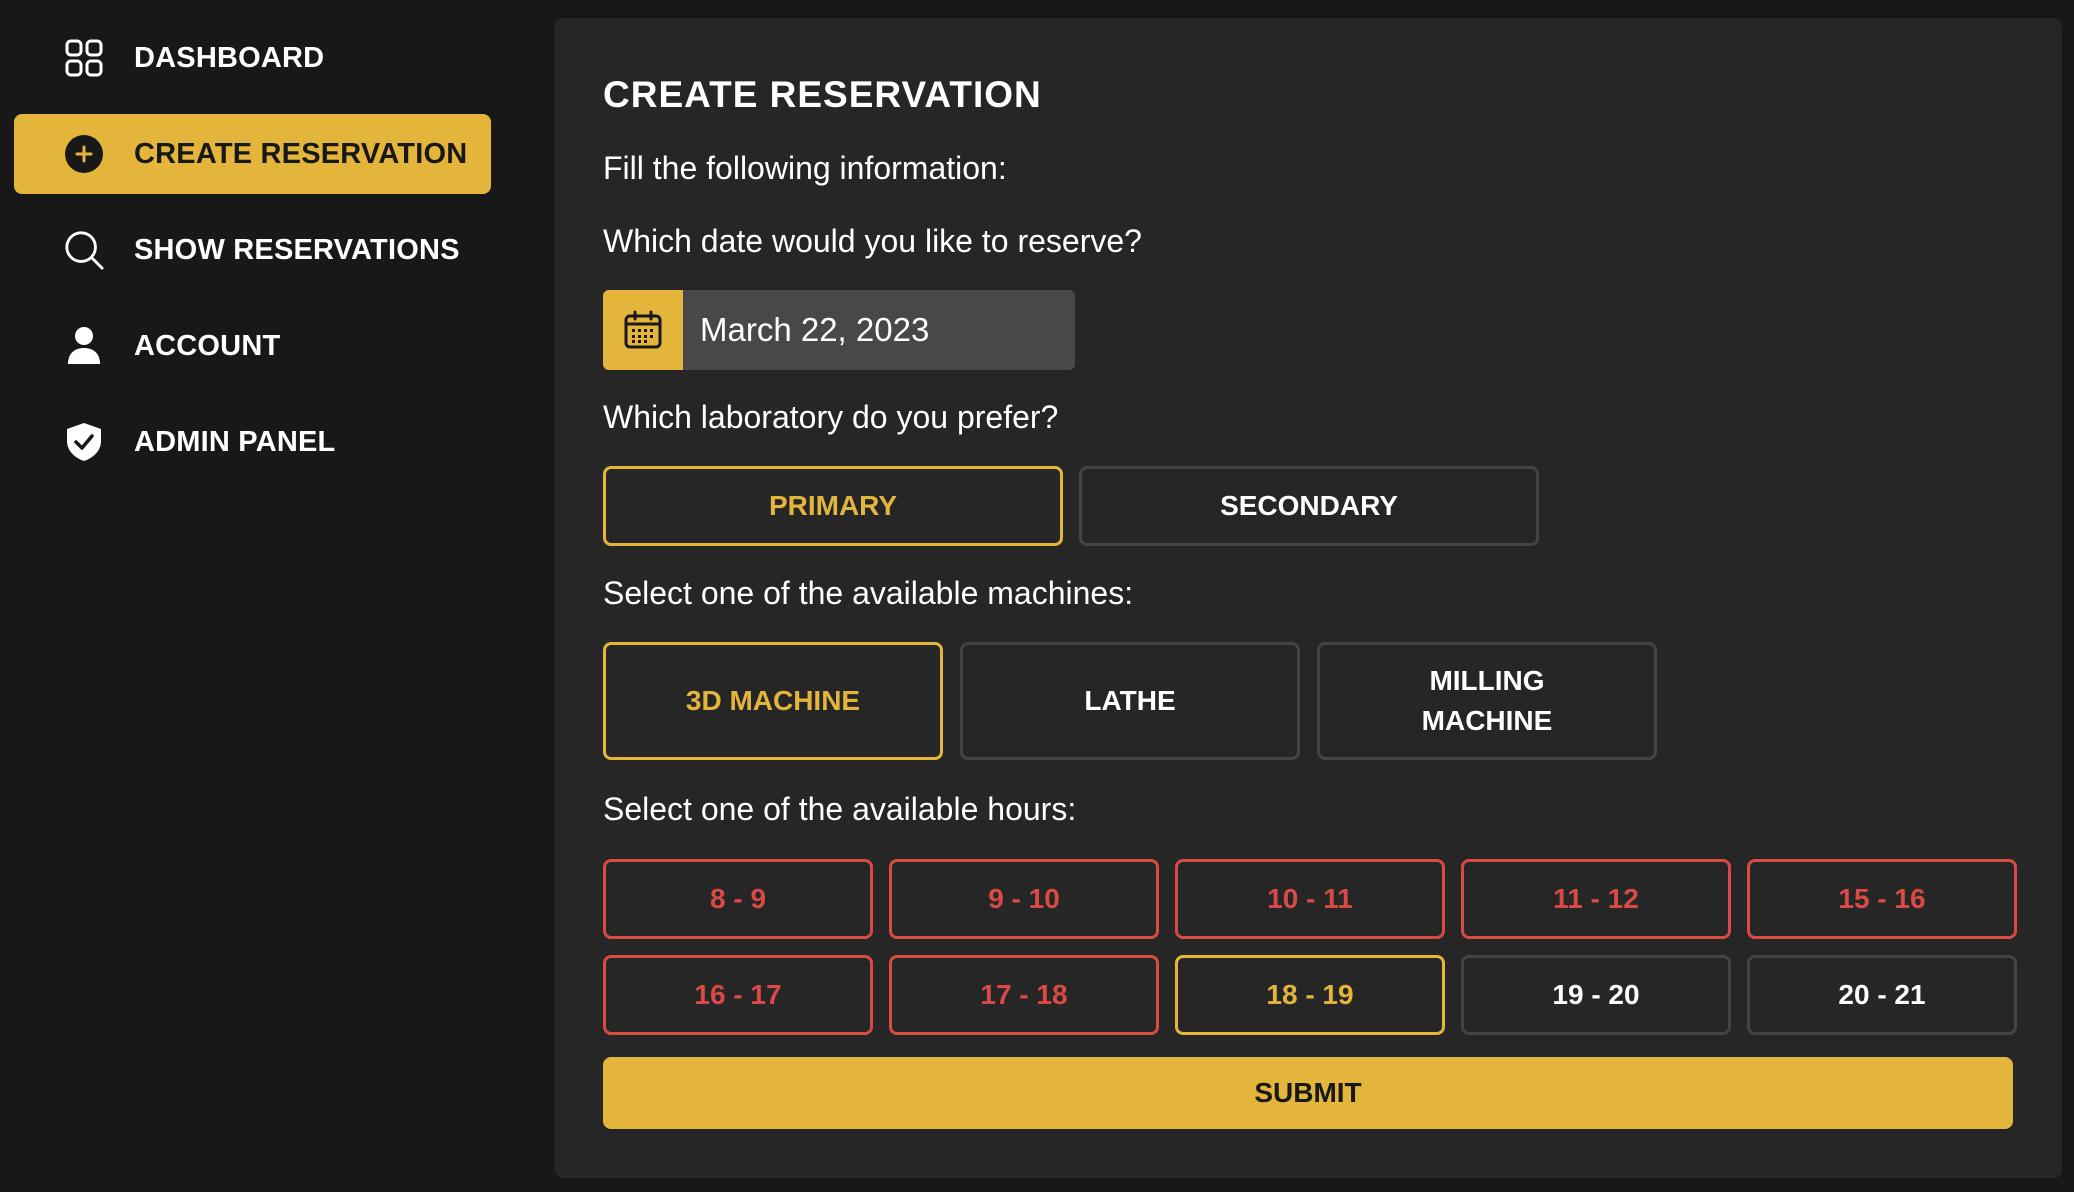  Describe the element at coordinates (301, 153) in the screenshot. I see `sidebar-item-label: CREATE RESERVATION` at that location.